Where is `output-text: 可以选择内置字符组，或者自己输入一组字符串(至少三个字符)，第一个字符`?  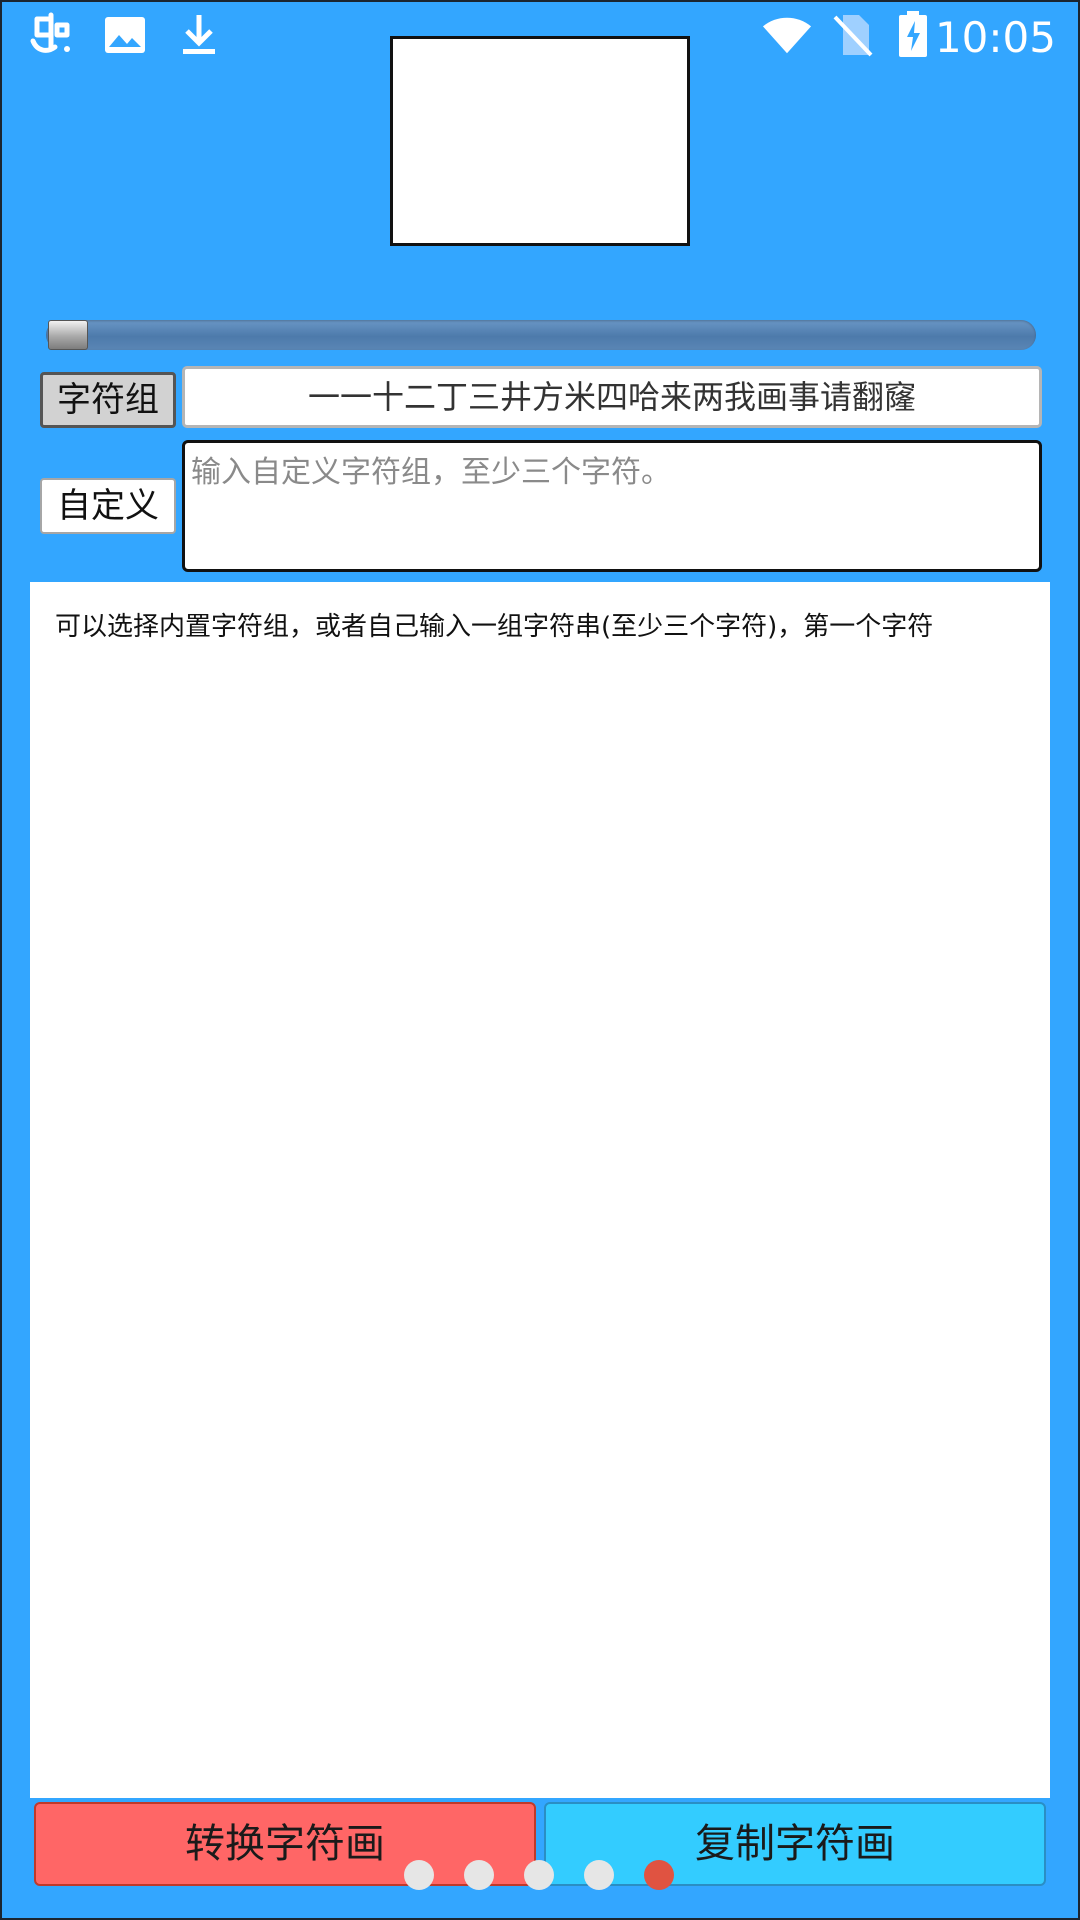 output-text: 可以选择内置字符组，或者自己输入一组字符串(至少三个字符)，第一个字符 is located at coordinates (494, 627).